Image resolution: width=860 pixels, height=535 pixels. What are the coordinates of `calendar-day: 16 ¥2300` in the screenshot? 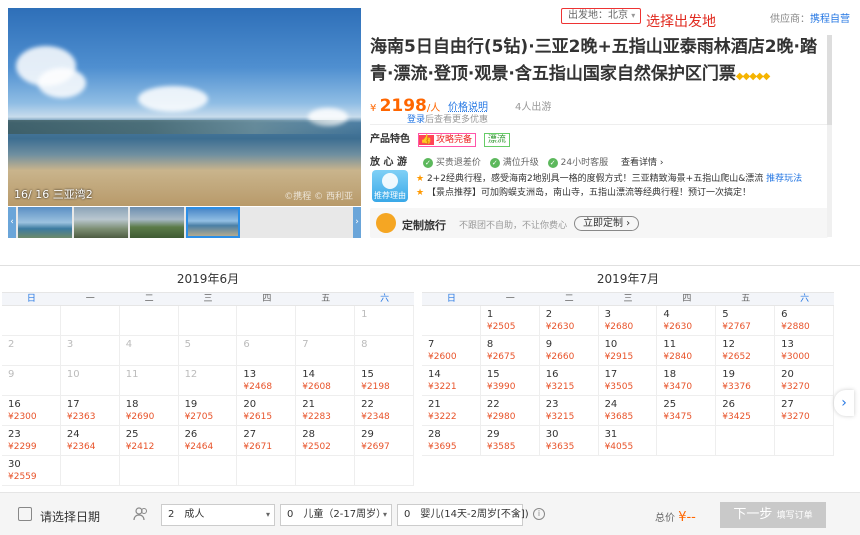 It's located at (31, 411).